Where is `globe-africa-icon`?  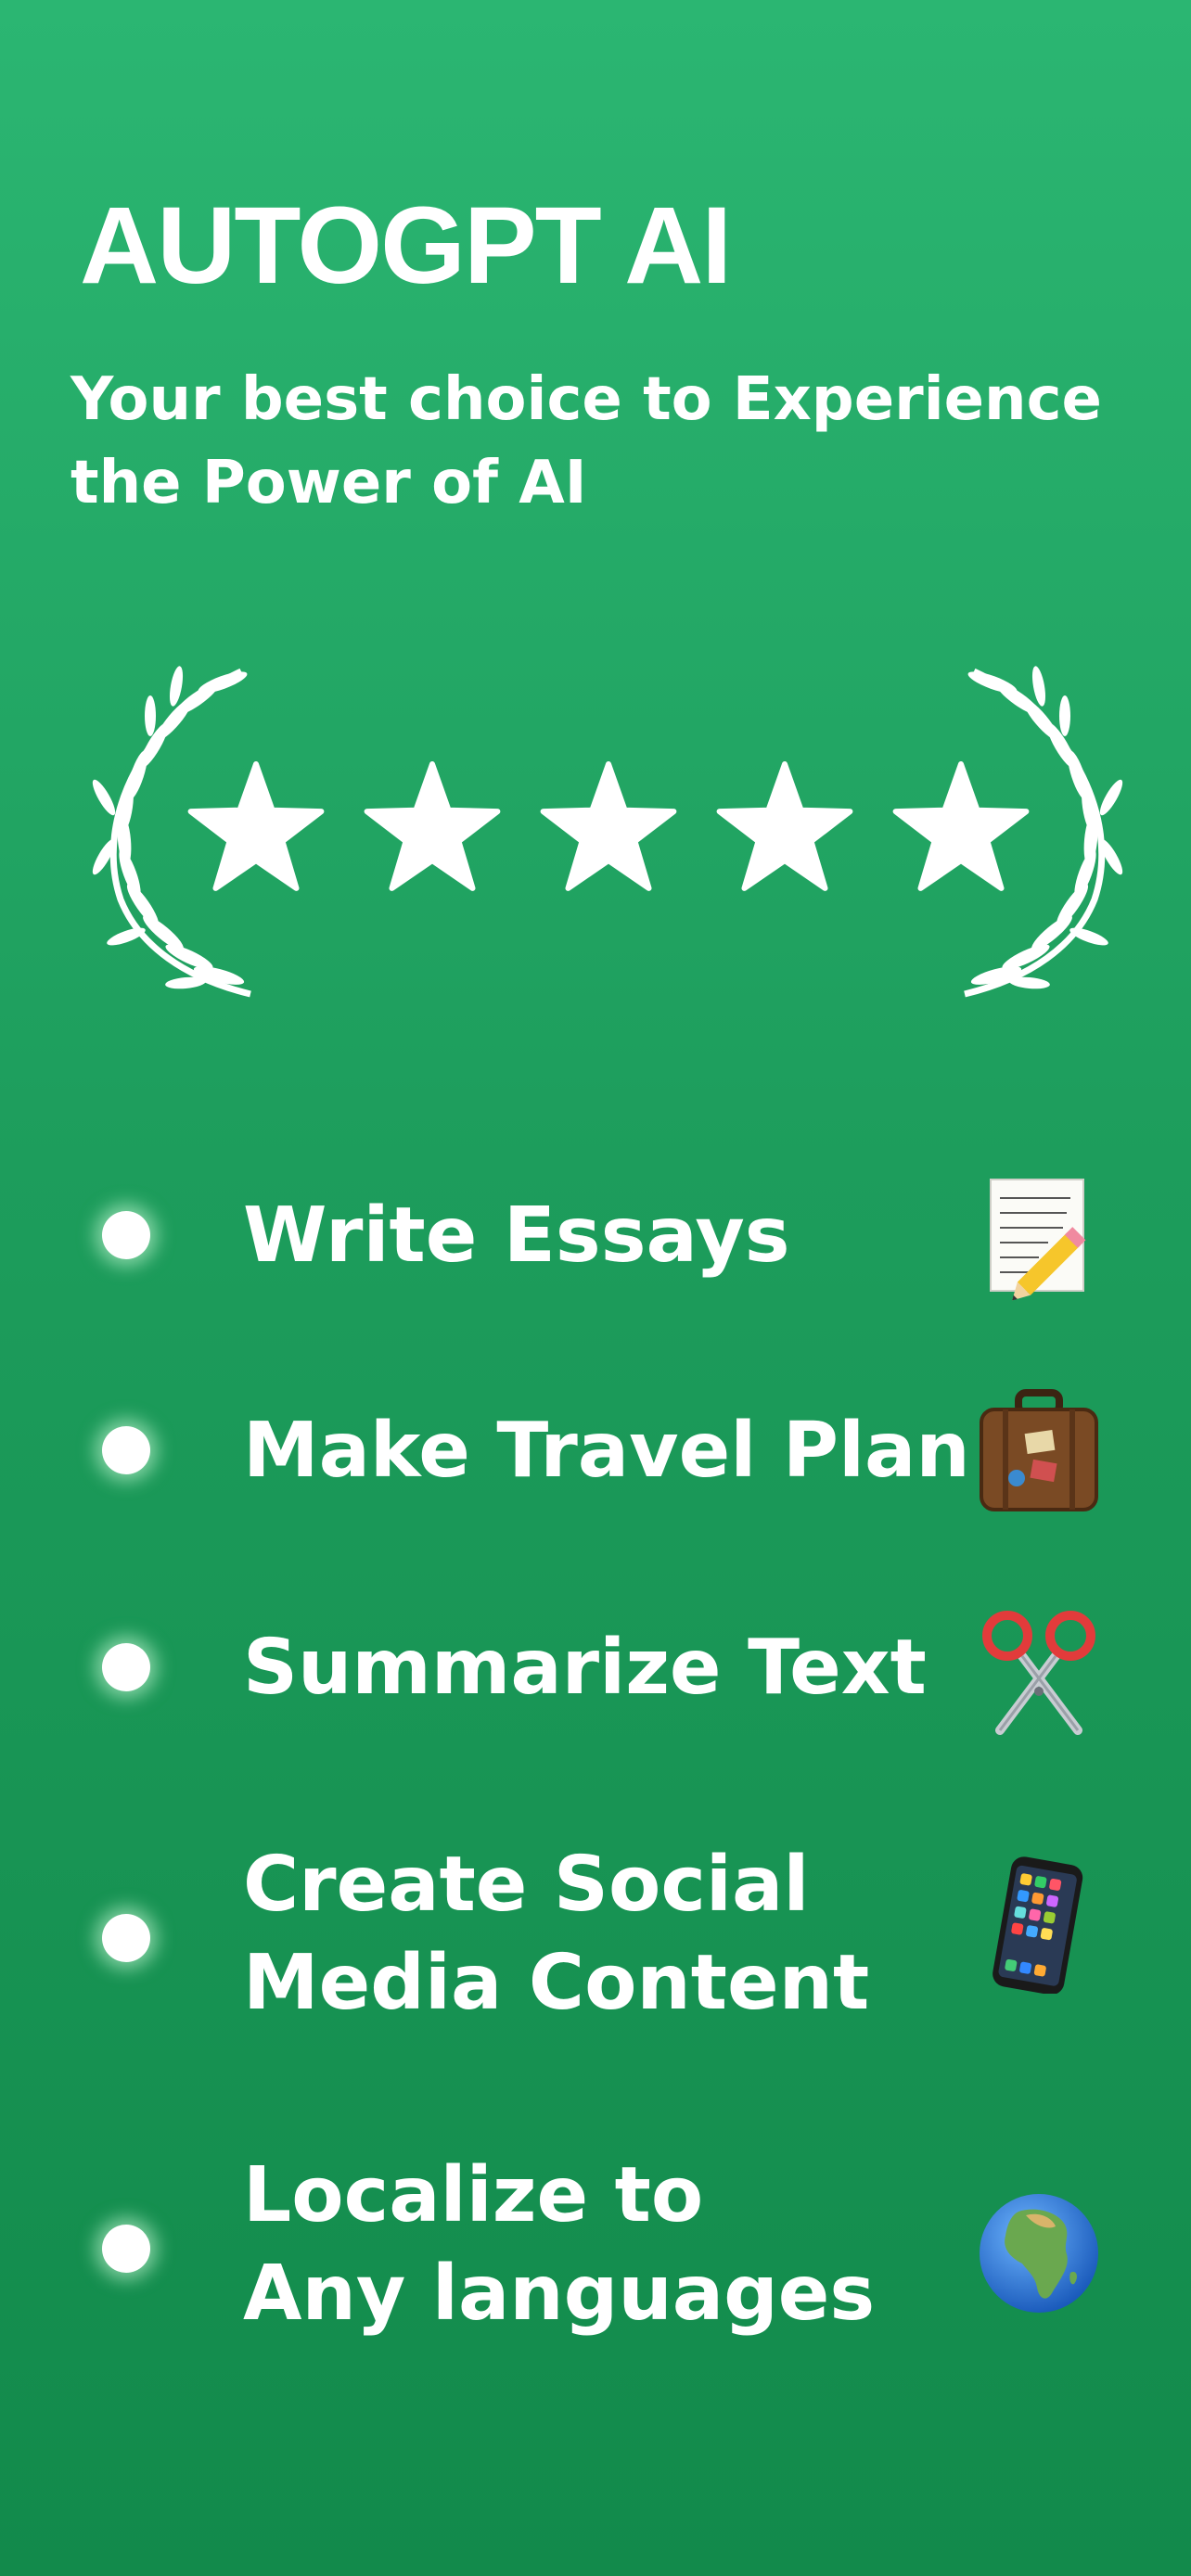 globe-africa-icon is located at coordinates (1039, 2253).